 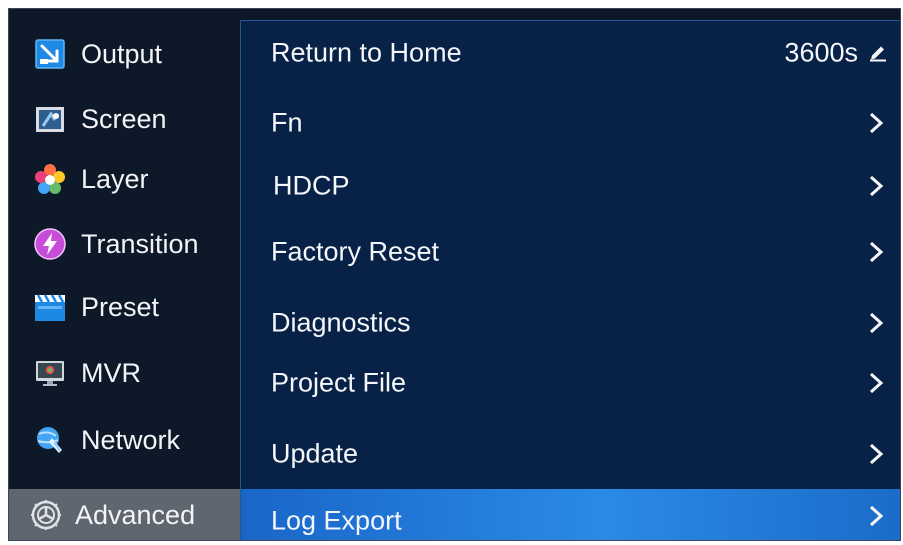 What do you see at coordinates (50, 307) in the screenshot?
I see `preset-icon` at bounding box center [50, 307].